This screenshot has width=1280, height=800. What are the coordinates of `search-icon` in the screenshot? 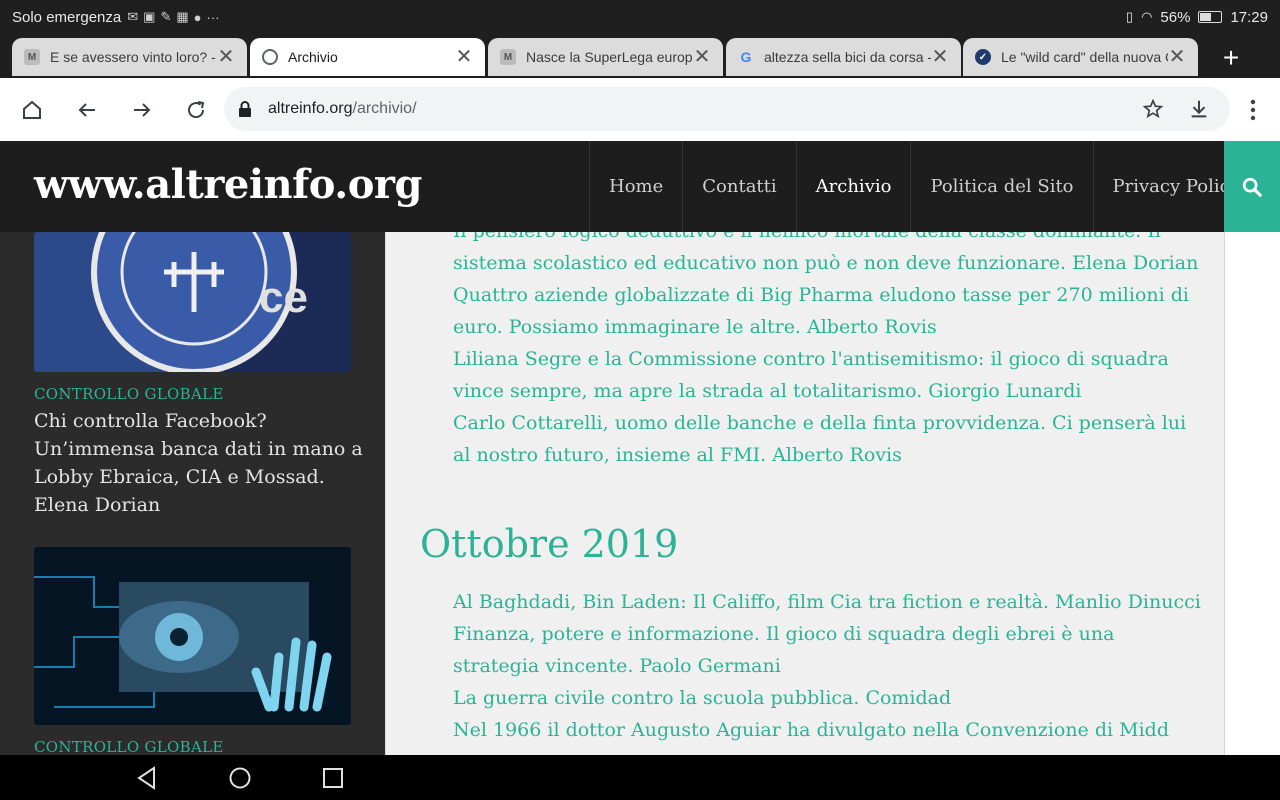 It's located at (1252, 187).